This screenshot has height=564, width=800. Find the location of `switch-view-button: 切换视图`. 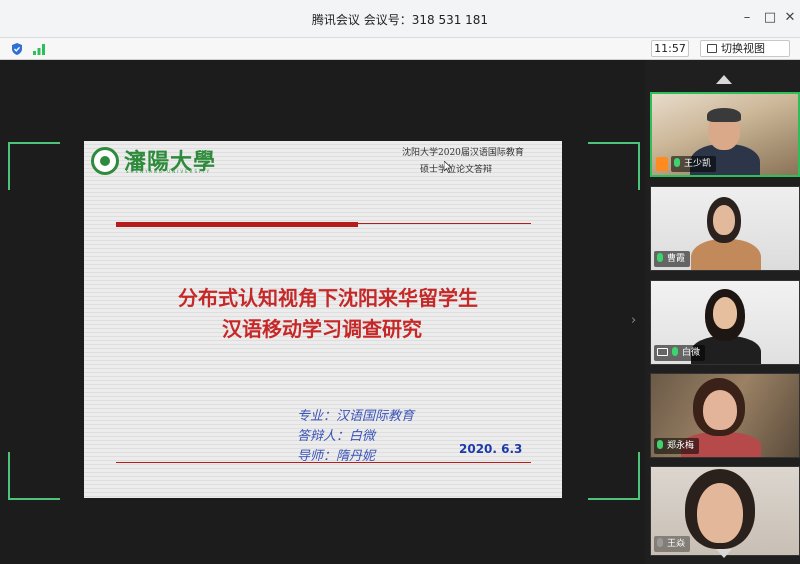

switch-view-button: 切换视图 is located at coordinates (745, 48).